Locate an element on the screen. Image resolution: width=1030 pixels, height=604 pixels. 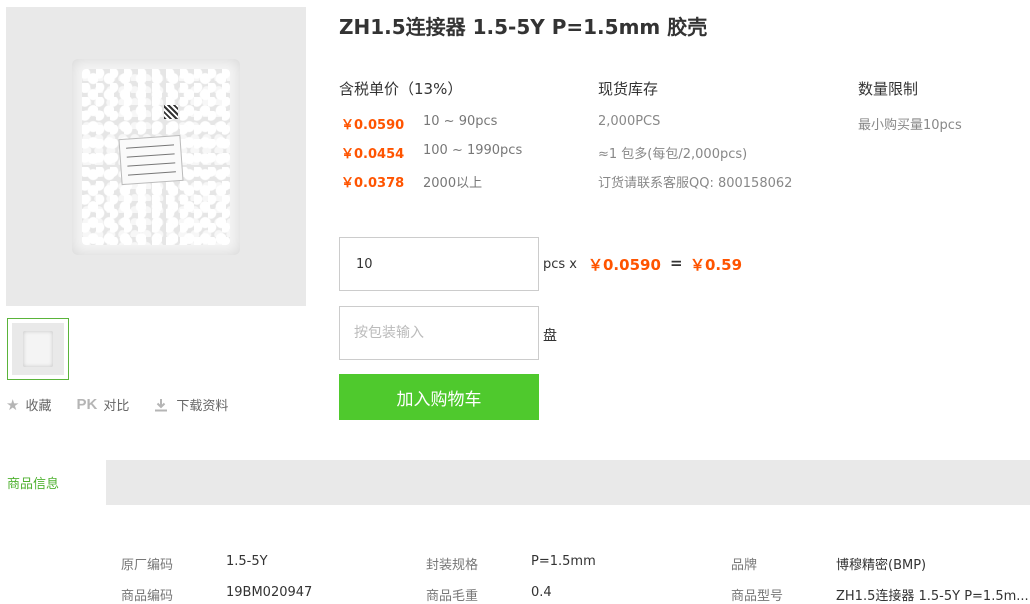
tier-price: ￥0.0454 is located at coordinates (373, 154).